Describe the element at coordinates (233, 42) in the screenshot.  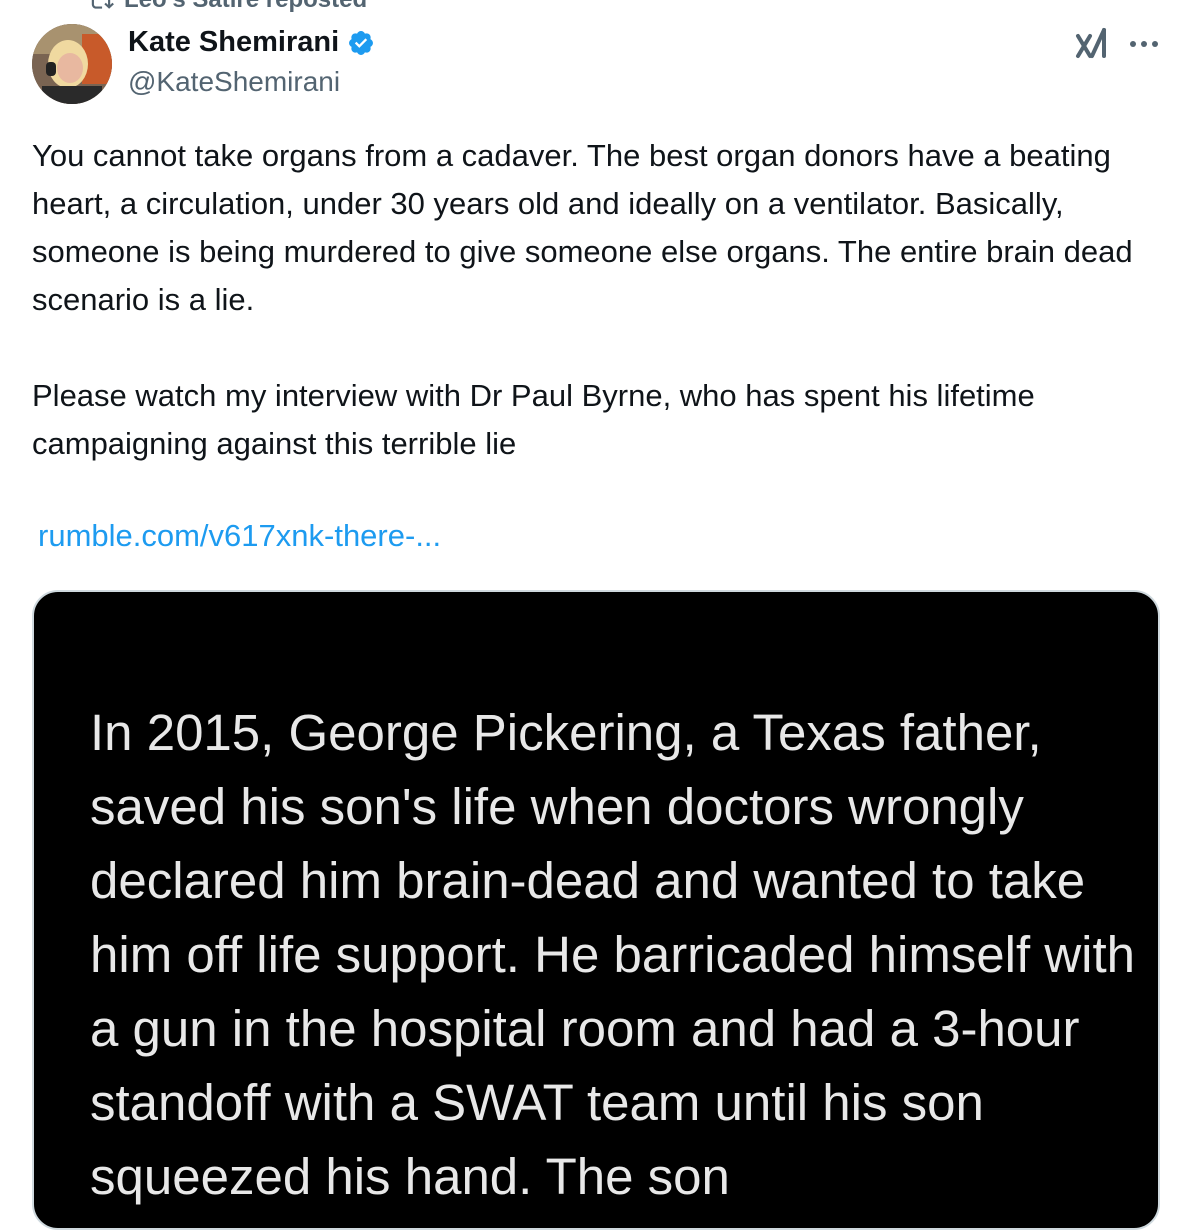
I see `author-name: Kate Shemirani` at that location.